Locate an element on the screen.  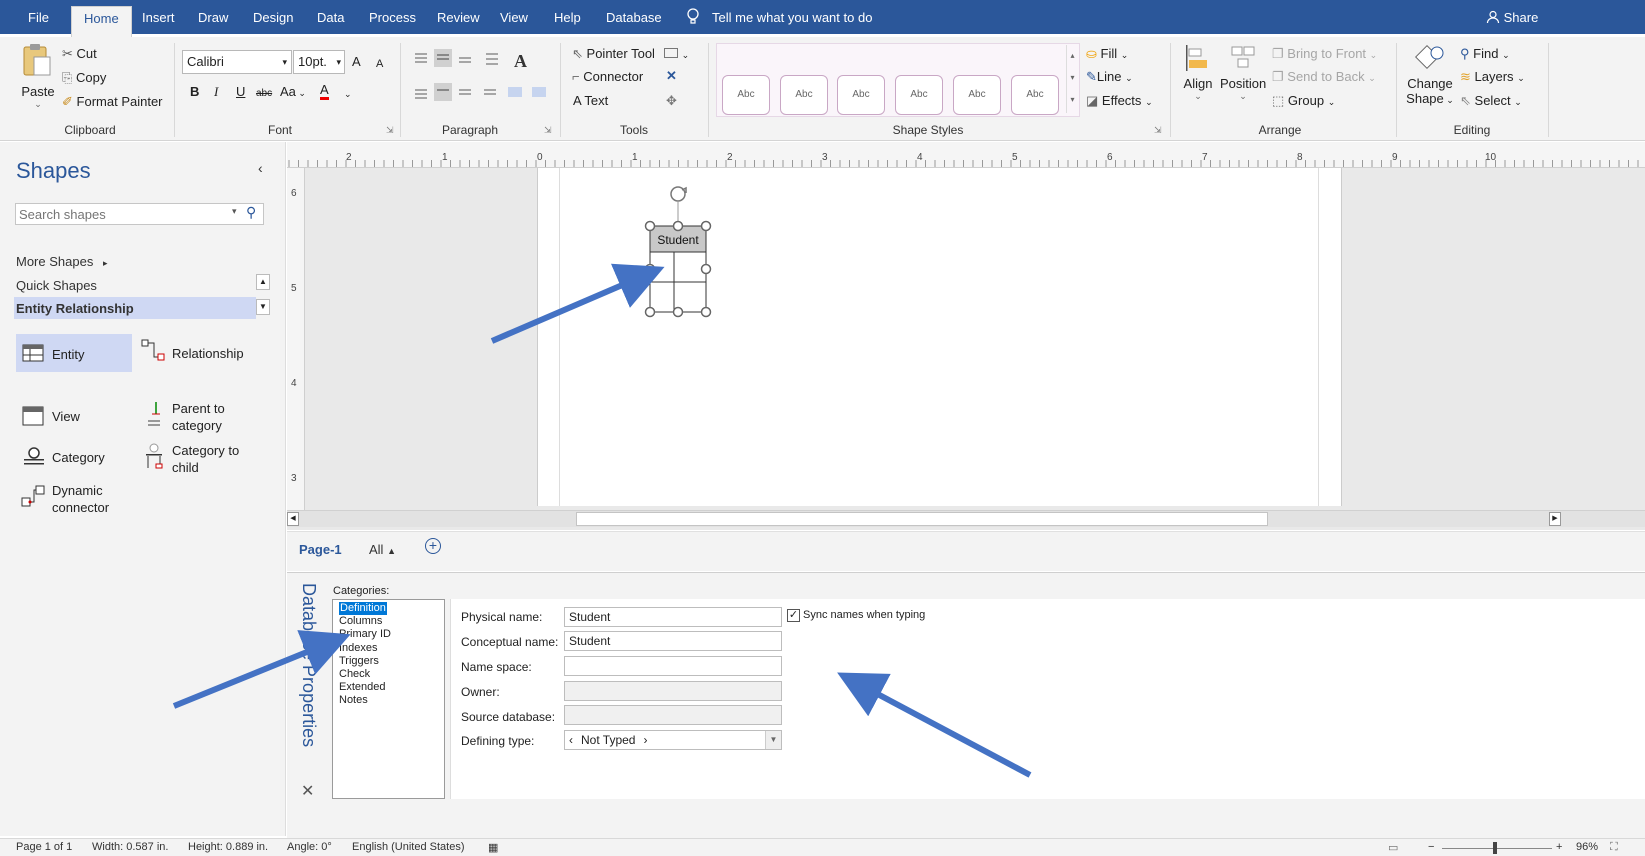
category-item: Columns is located at coordinates (365, 621).